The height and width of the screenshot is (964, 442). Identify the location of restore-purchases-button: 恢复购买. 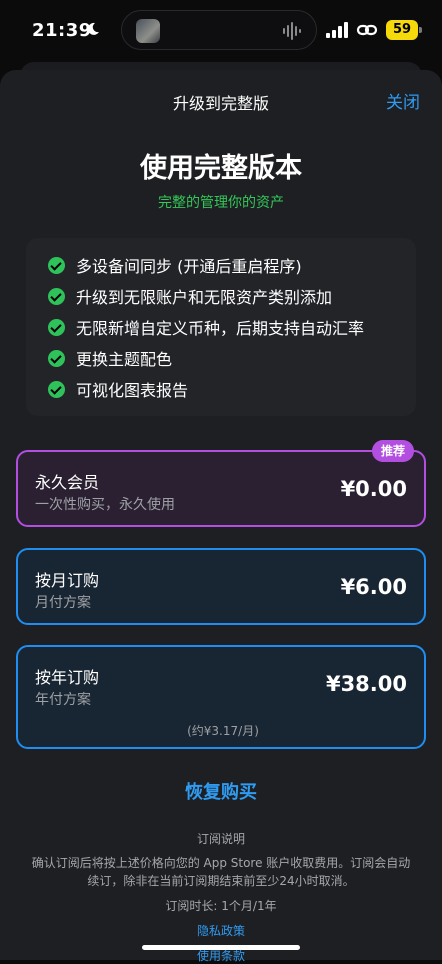
(221, 791).